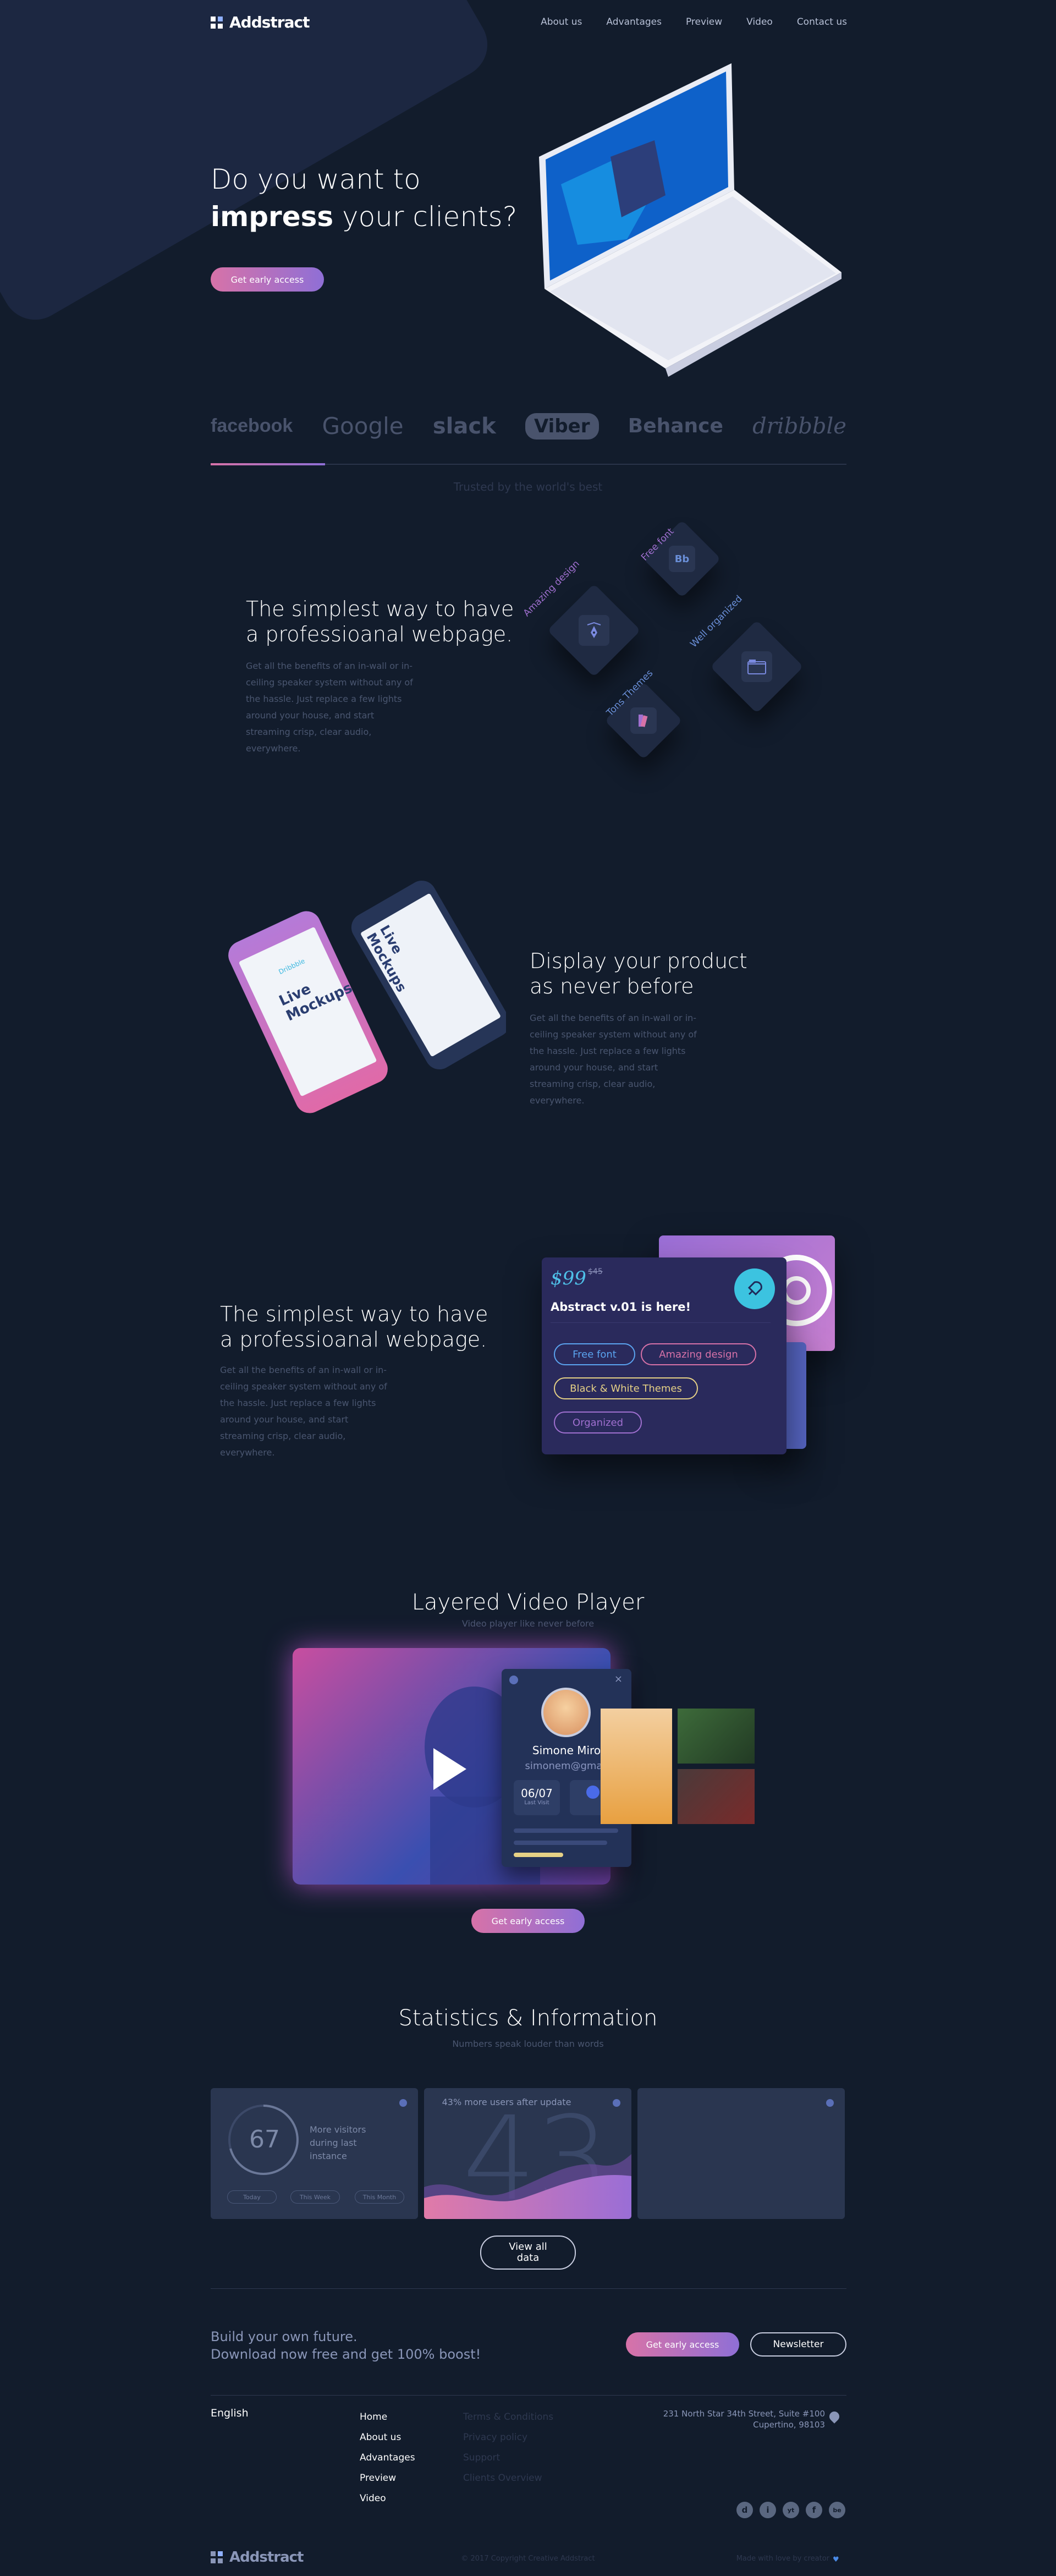  I want to click on made-with-love: Made with love by creator, so click(783, 2559).